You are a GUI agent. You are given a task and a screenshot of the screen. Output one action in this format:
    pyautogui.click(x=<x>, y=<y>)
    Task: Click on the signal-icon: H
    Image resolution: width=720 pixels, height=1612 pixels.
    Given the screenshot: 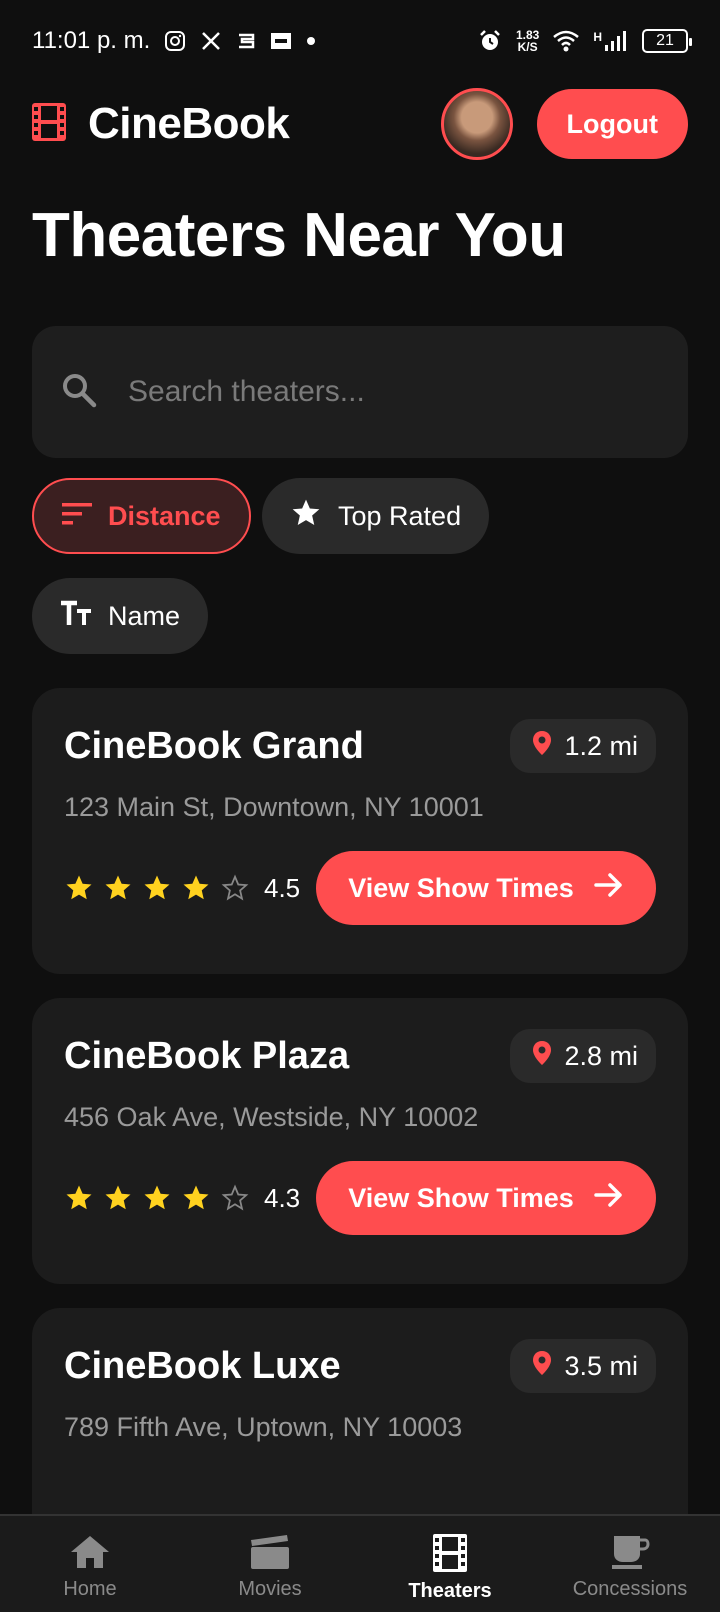 What is the action you would take?
    pyautogui.click(x=610, y=41)
    